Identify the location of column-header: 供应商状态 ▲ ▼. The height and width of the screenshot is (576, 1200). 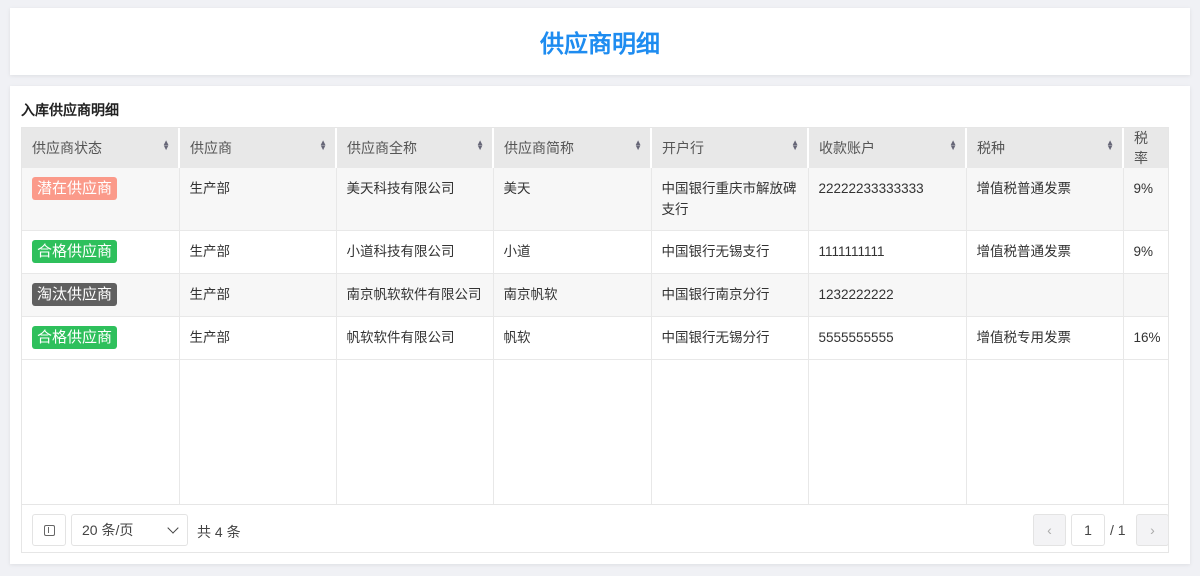
(101, 148).